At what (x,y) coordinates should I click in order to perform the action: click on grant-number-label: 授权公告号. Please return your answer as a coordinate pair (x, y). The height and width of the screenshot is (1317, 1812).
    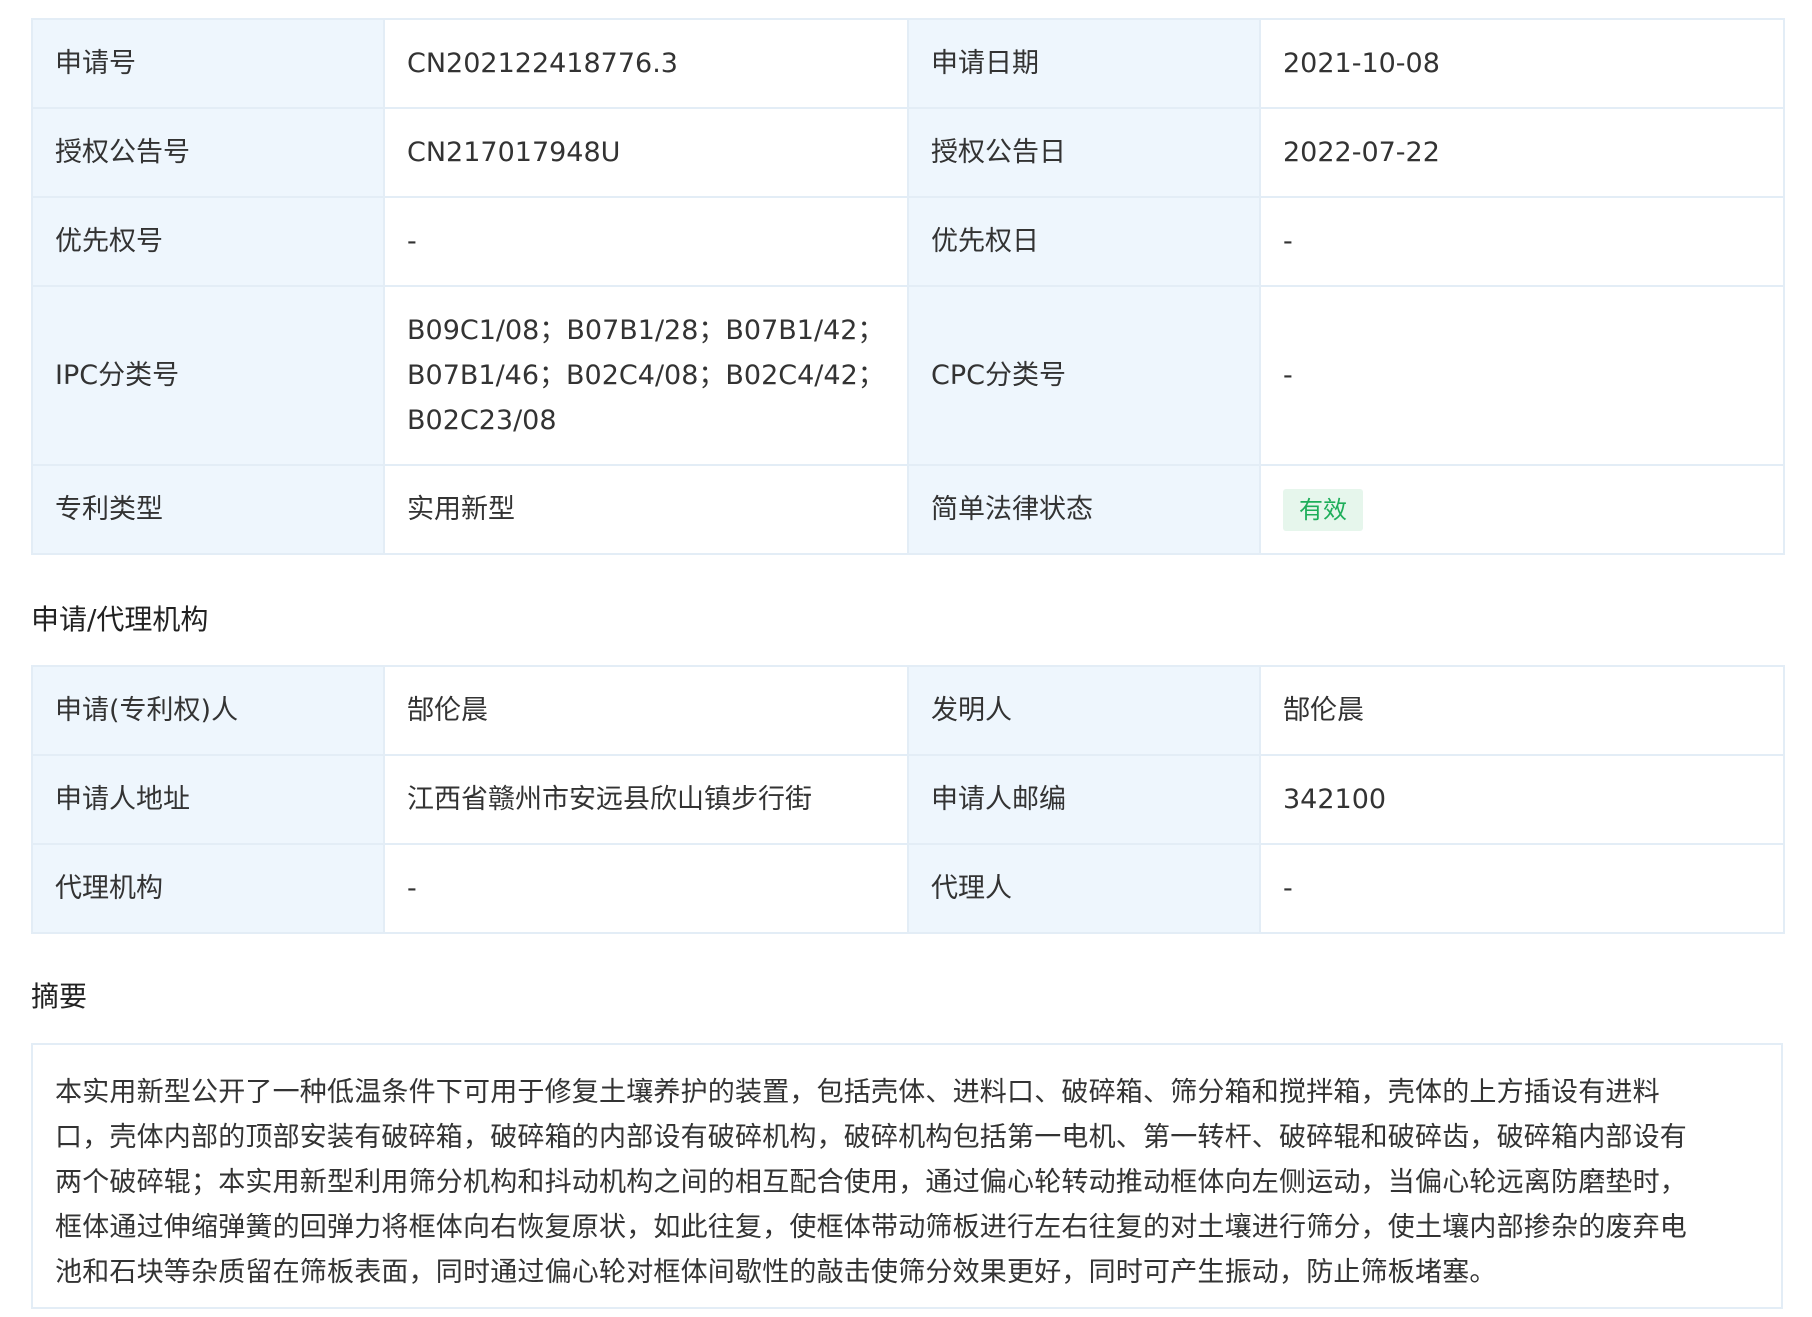
    Looking at the image, I should click on (208, 152).